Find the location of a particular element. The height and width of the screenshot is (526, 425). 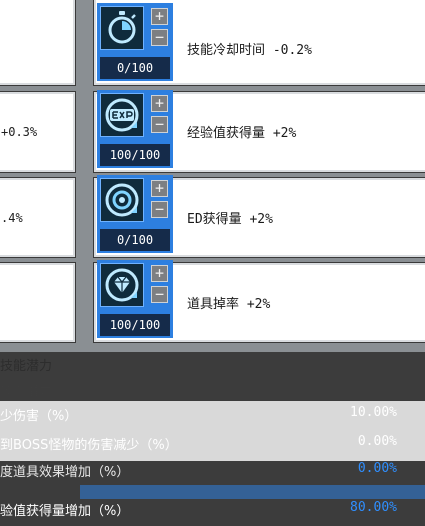

diamond-icon is located at coordinates (122, 285).